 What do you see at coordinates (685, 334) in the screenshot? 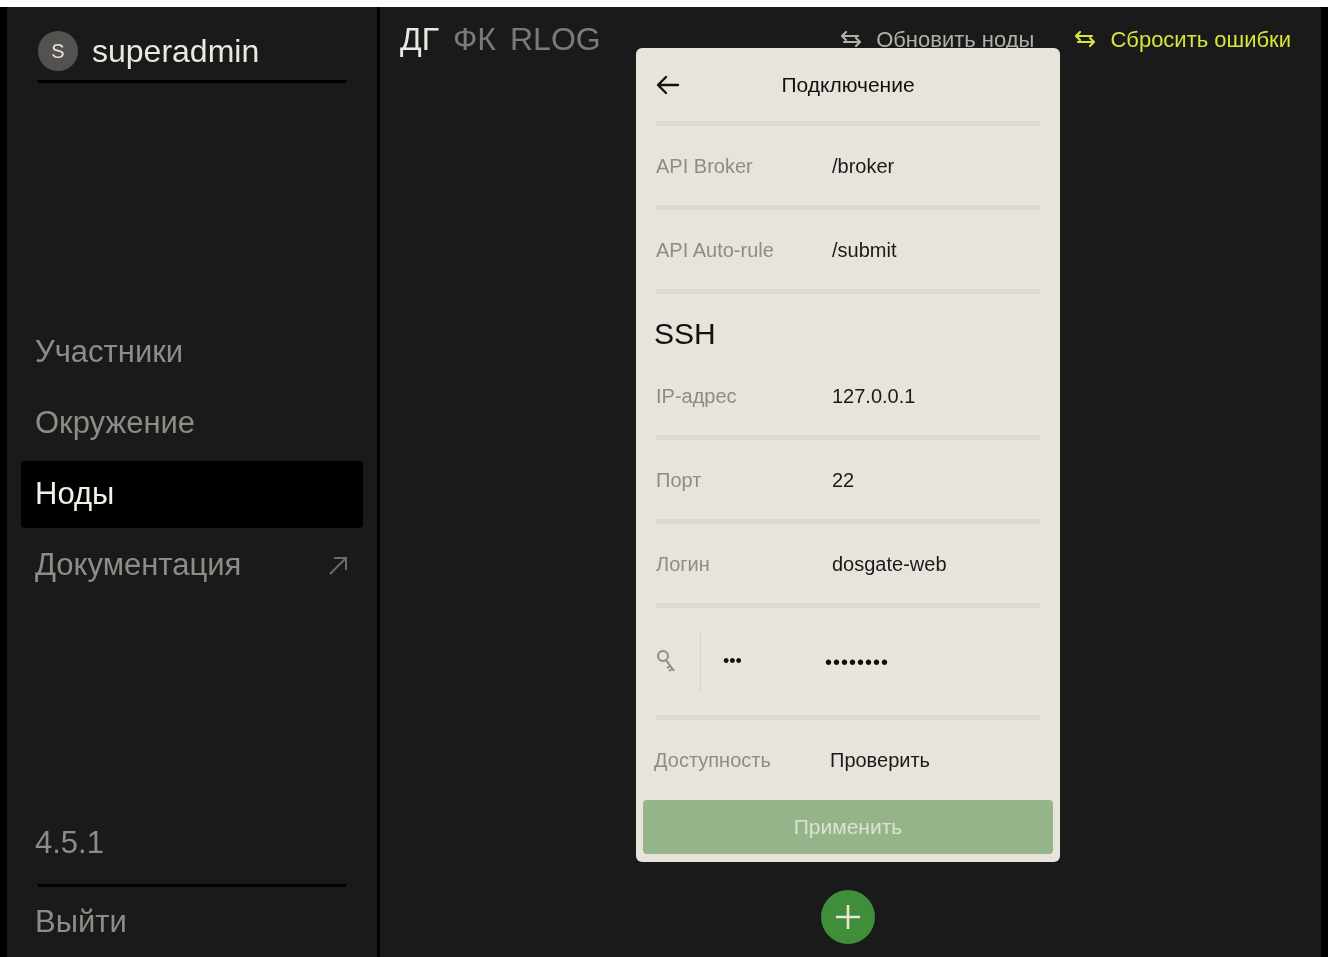
I see `section-heading: SSH` at bounding box center [685, 334].